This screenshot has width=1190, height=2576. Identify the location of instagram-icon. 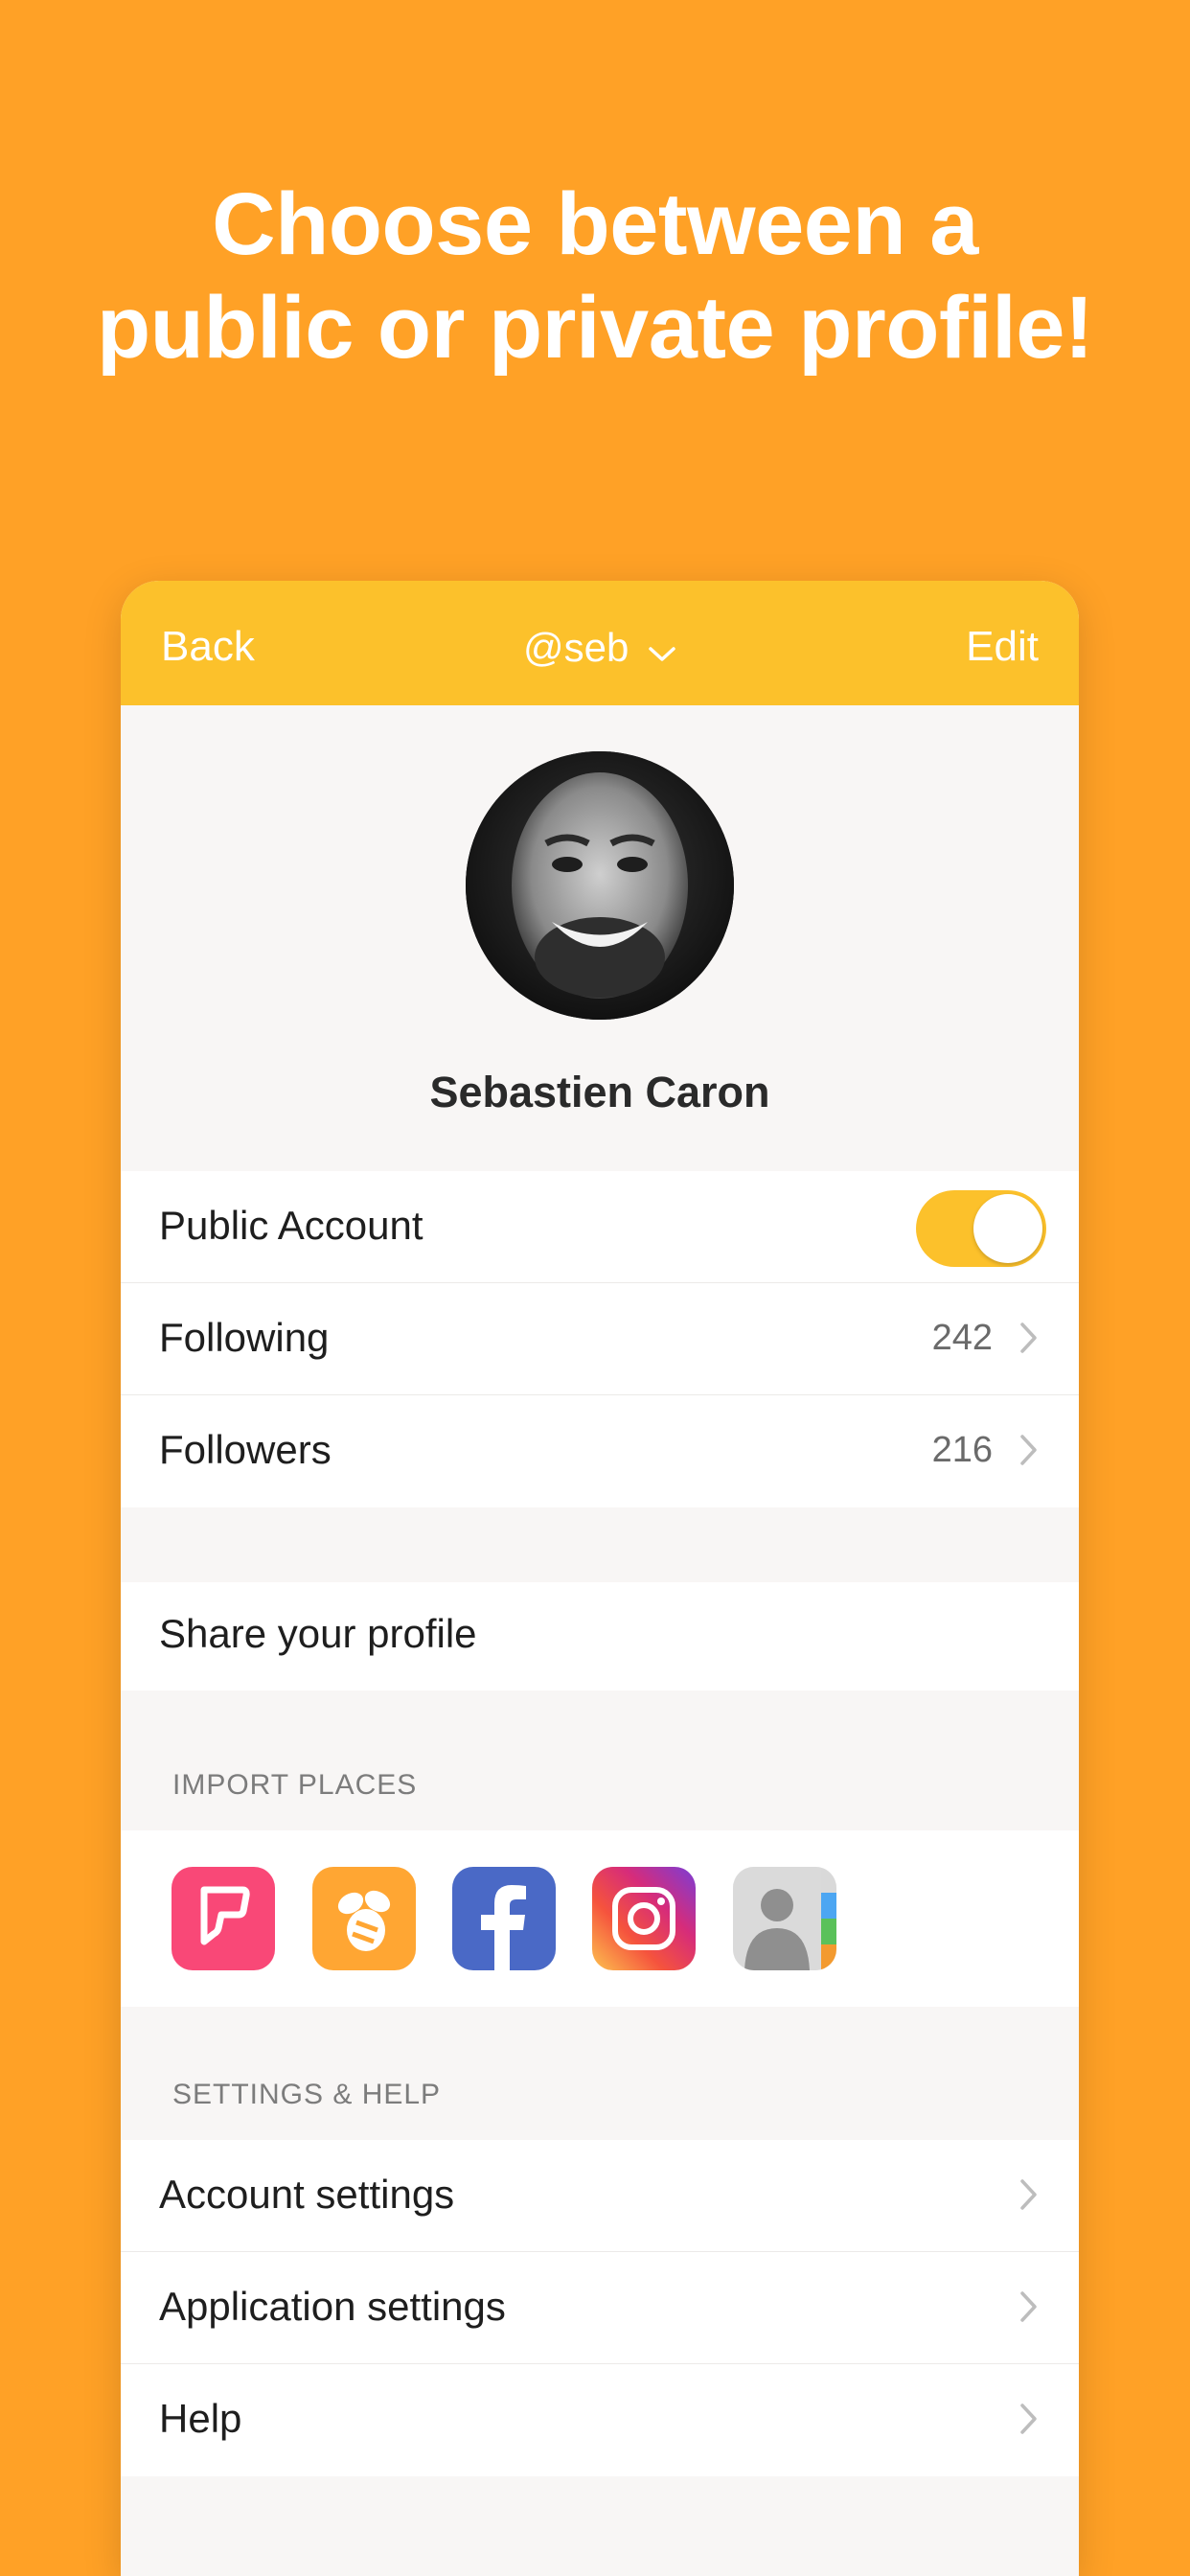
(644, 1918).